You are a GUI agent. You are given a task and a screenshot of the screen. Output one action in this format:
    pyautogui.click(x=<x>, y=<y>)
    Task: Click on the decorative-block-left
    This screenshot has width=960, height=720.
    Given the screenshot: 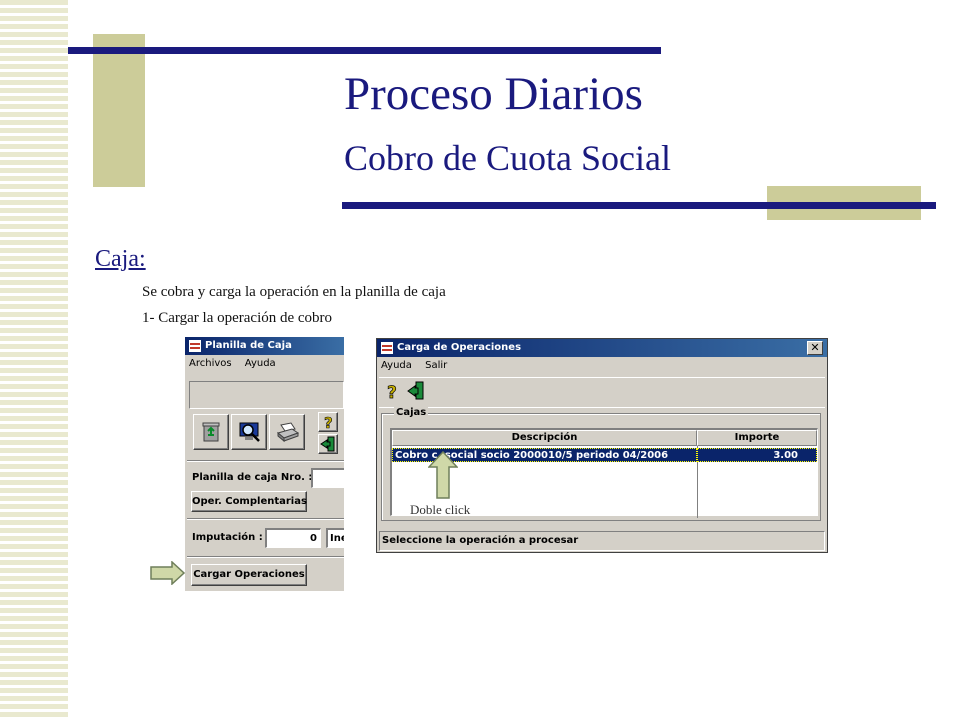 What is the action you would take?
    pyautogui.click(x=119, y=110)
    